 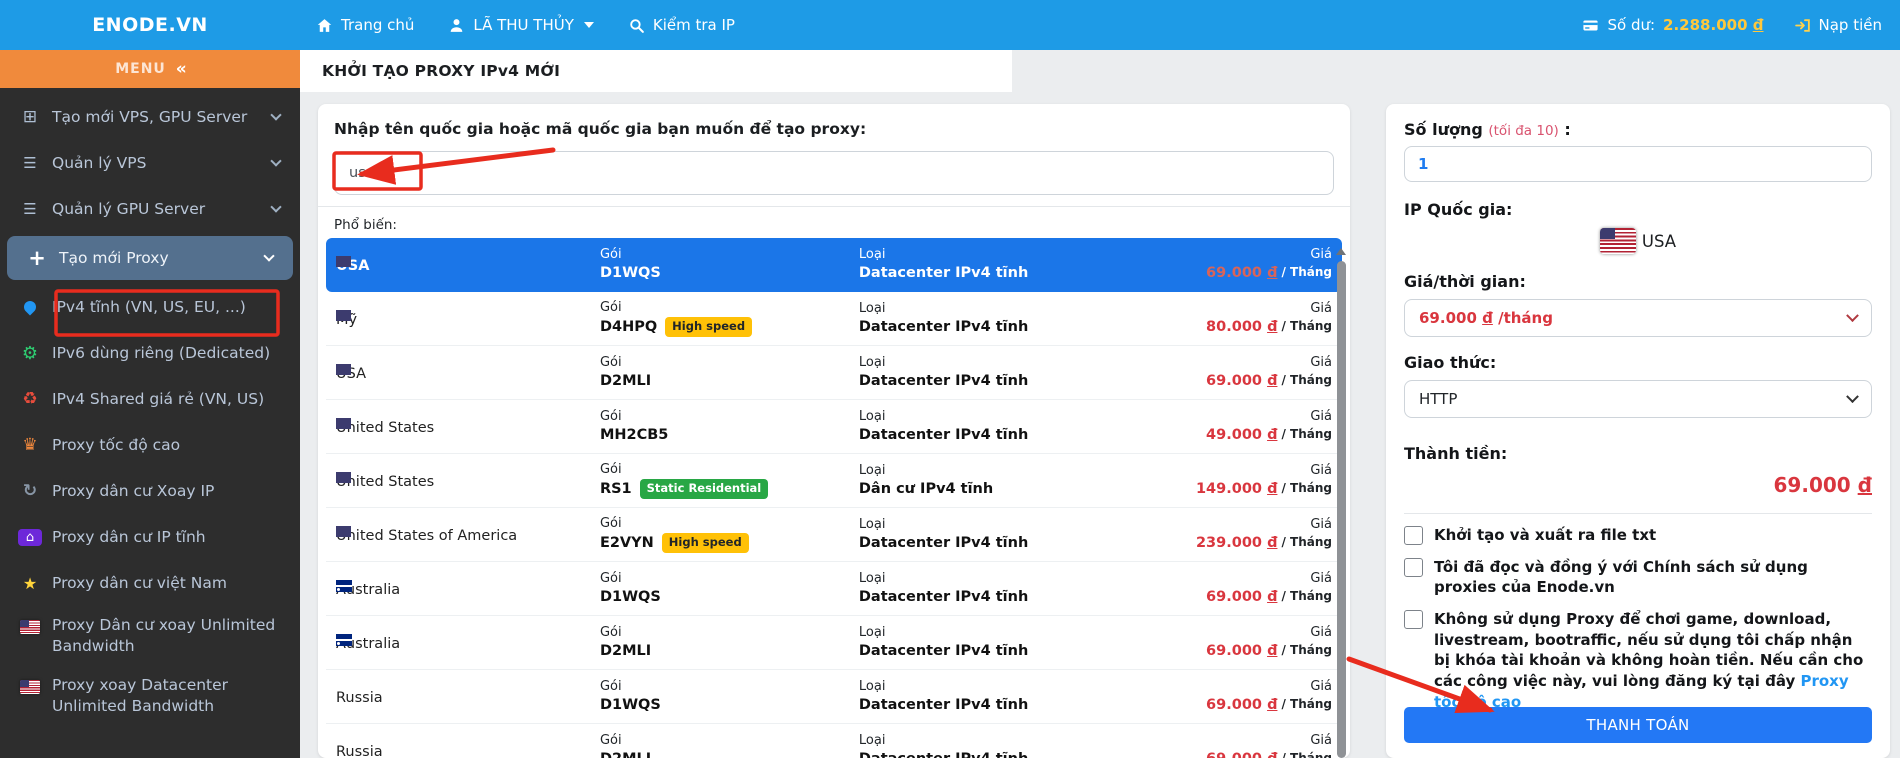 I want to click on protocol-select: HTTP, so click(x=1638, y=399).